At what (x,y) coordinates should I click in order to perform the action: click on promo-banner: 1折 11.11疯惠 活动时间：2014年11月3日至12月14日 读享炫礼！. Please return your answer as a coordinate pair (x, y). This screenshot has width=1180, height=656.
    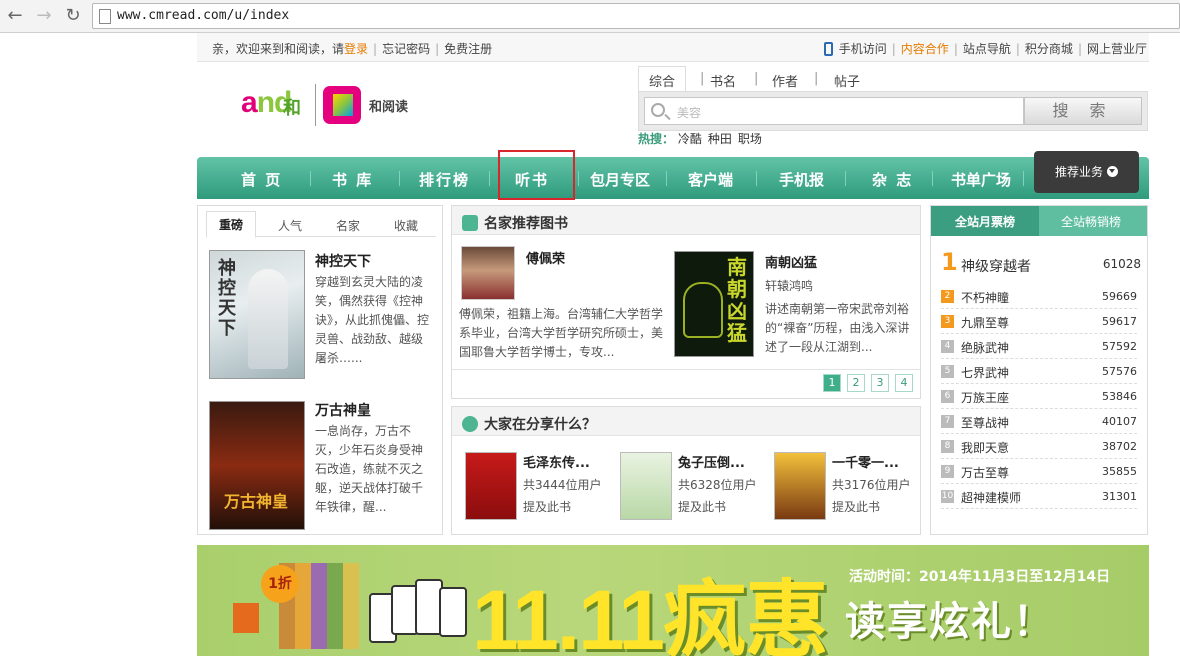
    Looking at the image, I should click on (673, 600).